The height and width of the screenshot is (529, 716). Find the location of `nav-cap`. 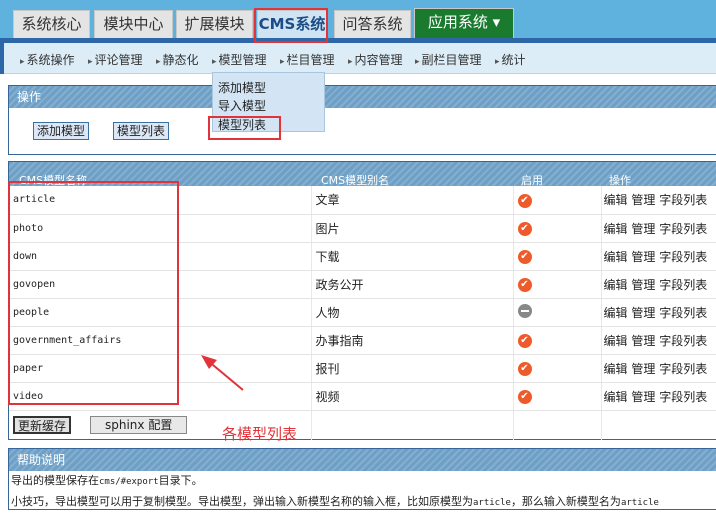

nav-cap is located at coordinates (2, 58).